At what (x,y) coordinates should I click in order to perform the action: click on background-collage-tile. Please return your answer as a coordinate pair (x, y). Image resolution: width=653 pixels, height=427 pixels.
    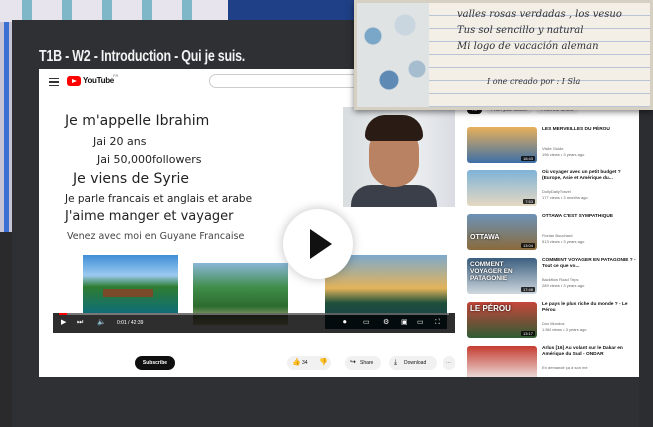
    Looking at the image, I should click on (114, 11).